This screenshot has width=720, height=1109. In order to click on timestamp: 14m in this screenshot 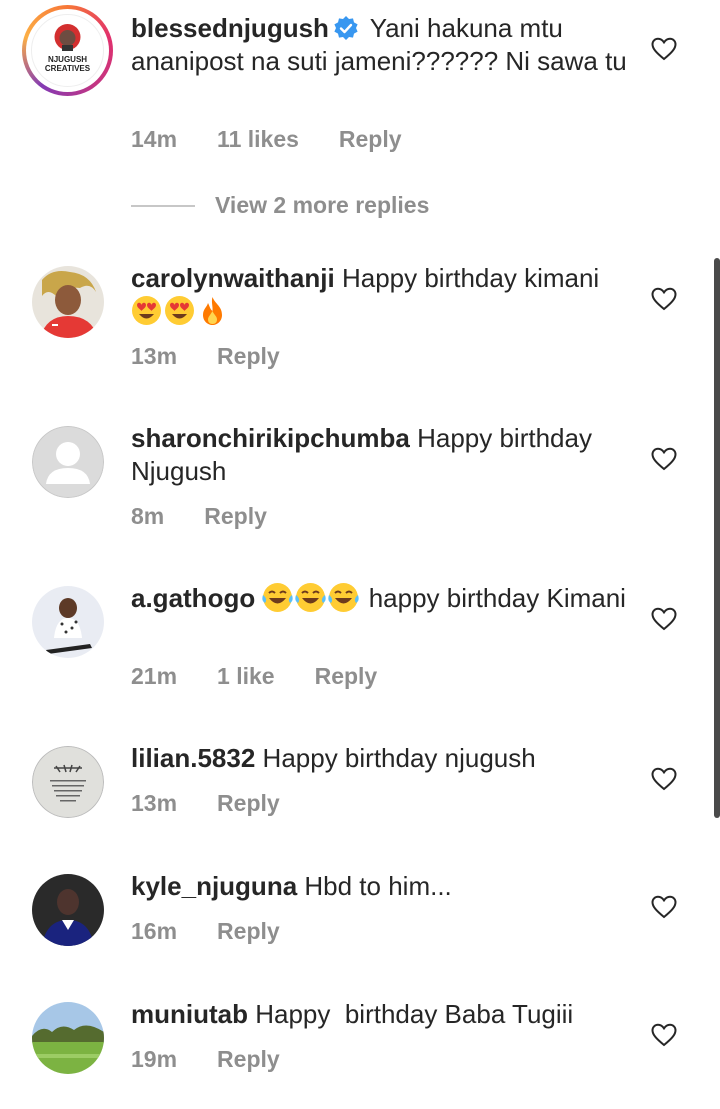, I will do `click(154, 139)`.